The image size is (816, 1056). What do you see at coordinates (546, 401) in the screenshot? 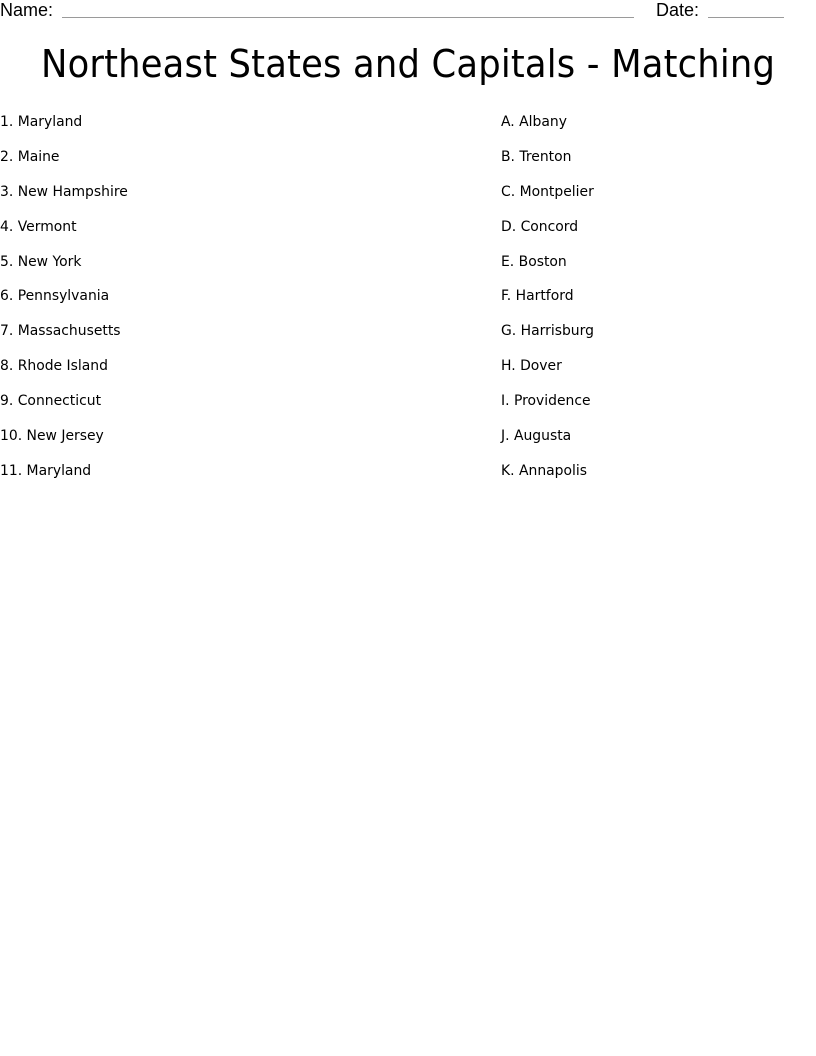
I see `capital-item: I. Providence` at bounding box center [546, 401].